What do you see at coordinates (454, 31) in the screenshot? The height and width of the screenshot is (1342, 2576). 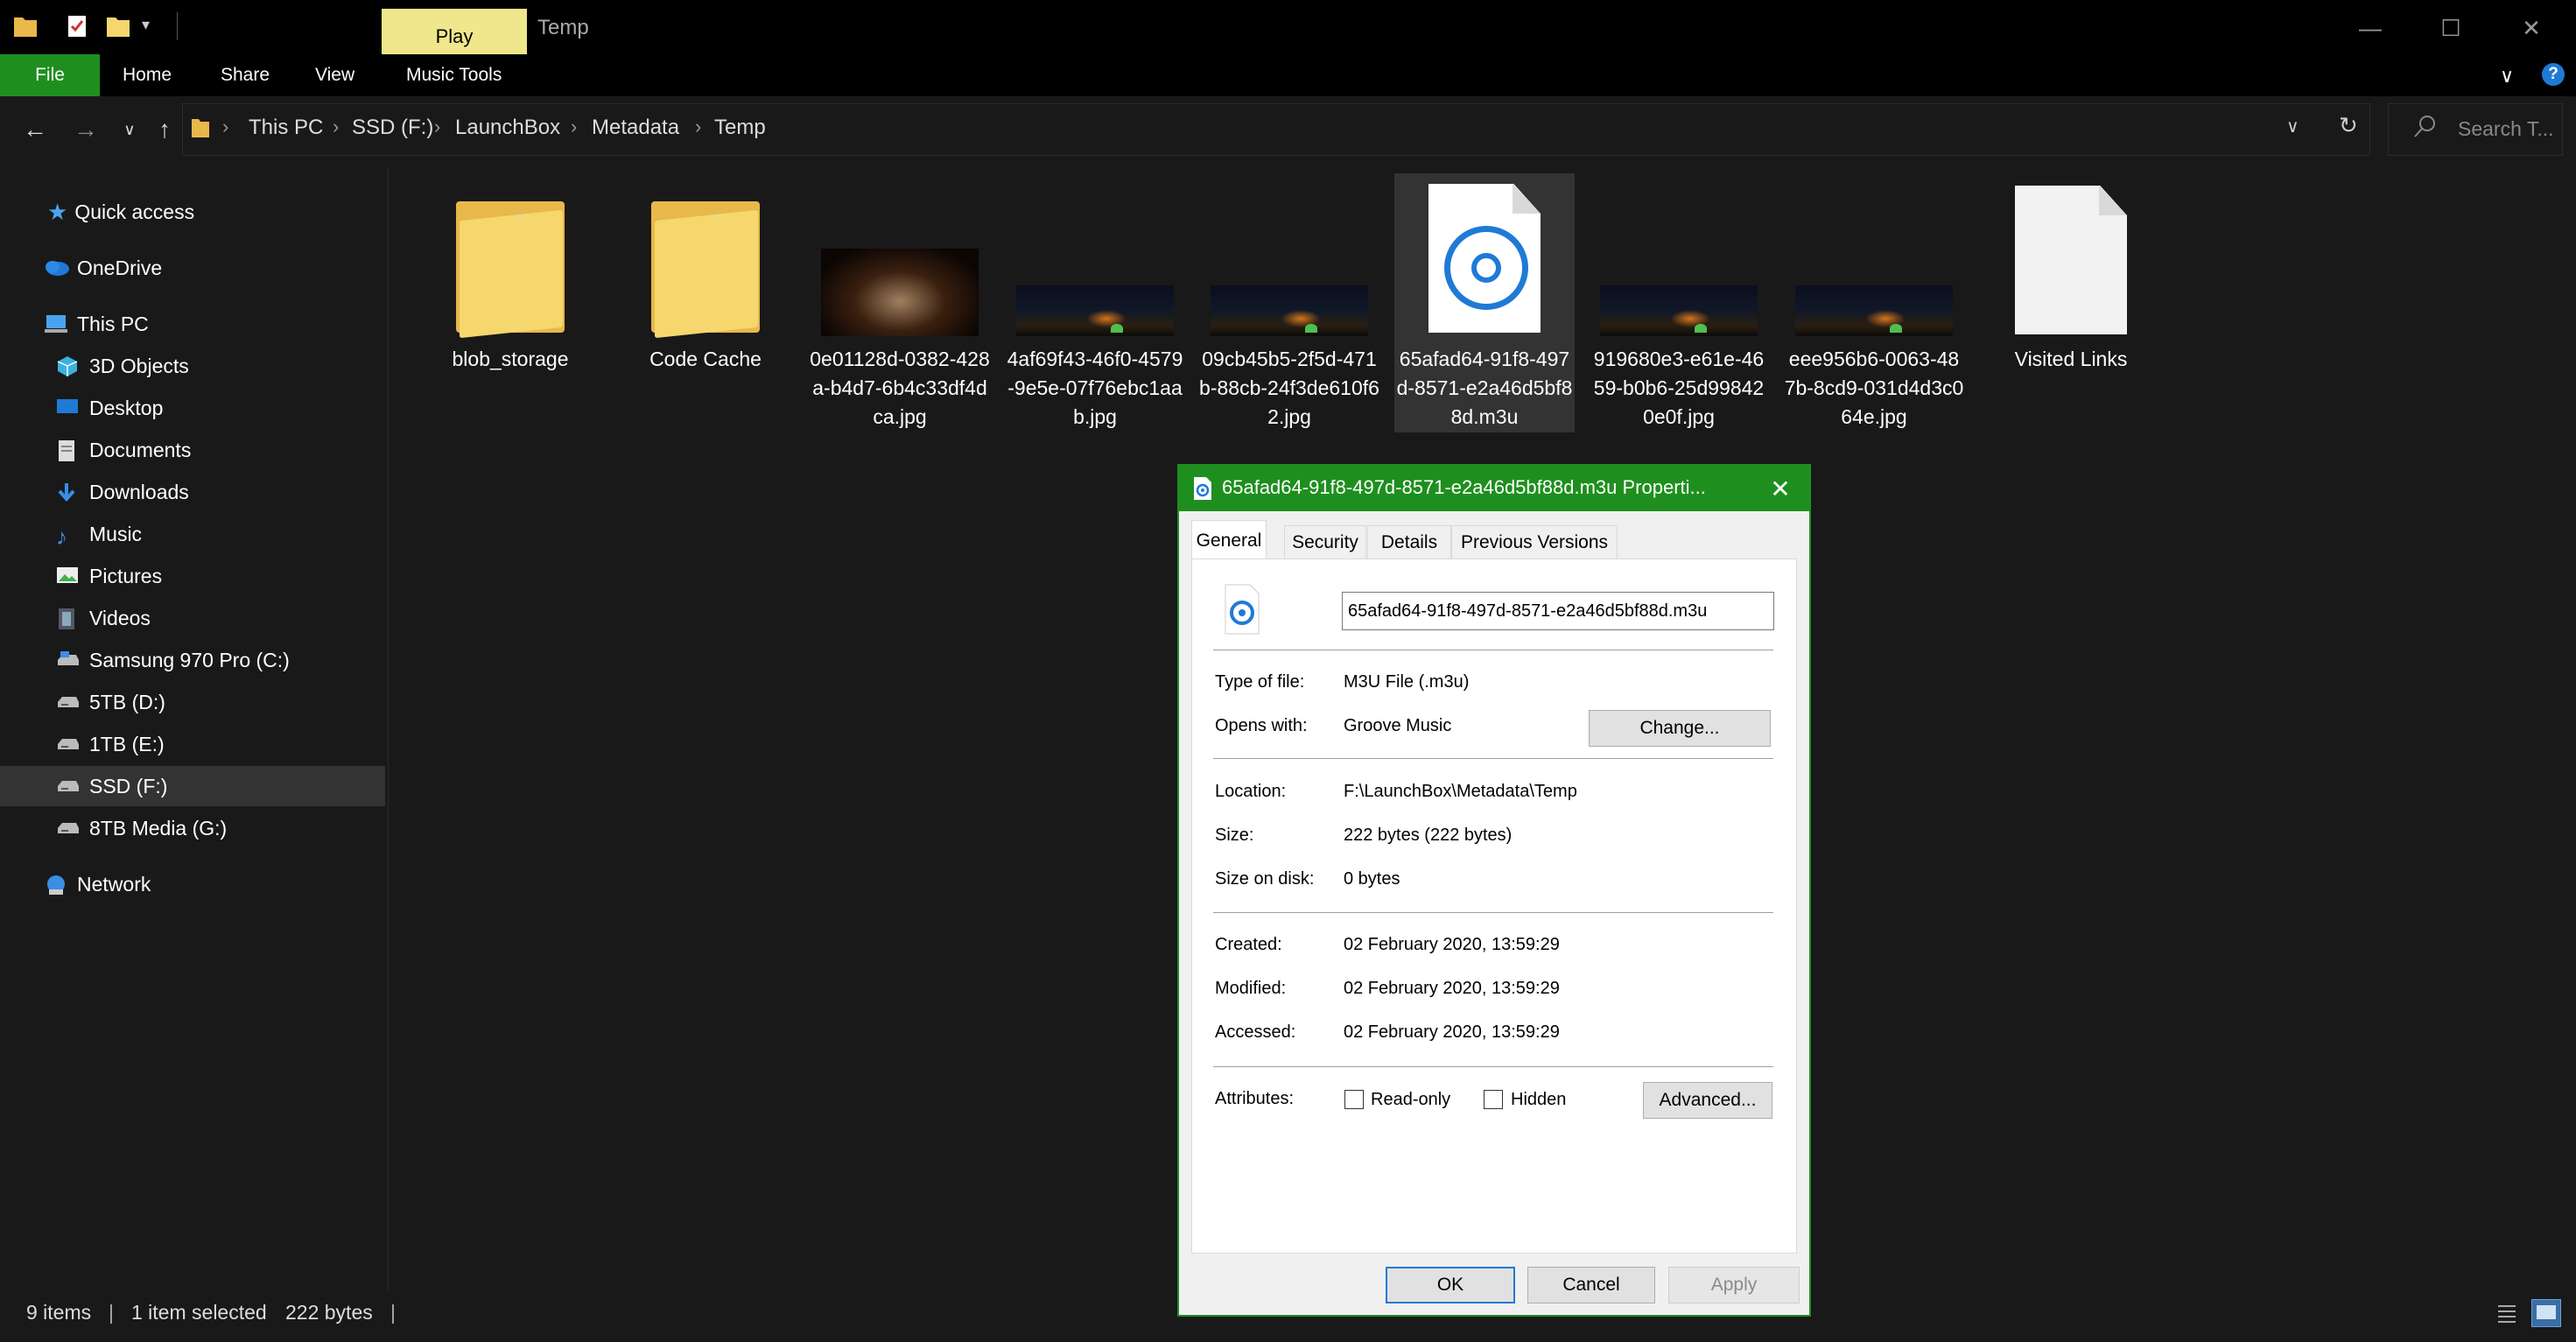 I see `play-contextual-tab: Play` at bounding box center [454, 31].